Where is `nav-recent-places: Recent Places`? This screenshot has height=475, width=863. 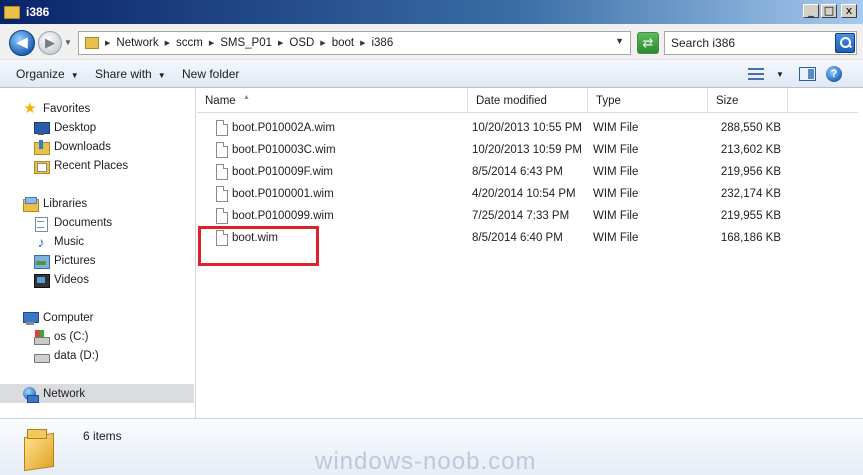 nav-recent-places: Recent Places is located at coordinates (97, 165).